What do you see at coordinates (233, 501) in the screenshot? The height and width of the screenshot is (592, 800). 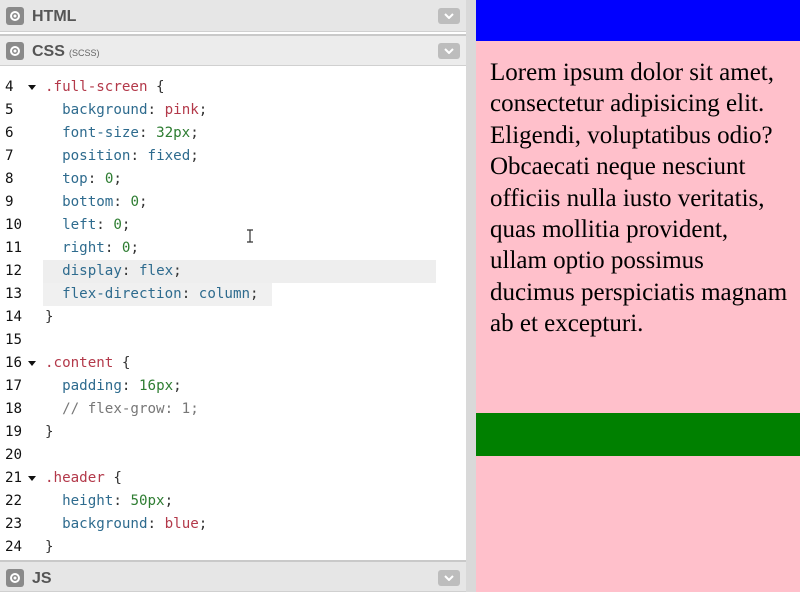 I see `code-line: 22 height: 50px;` at bounding box center [233, 501].